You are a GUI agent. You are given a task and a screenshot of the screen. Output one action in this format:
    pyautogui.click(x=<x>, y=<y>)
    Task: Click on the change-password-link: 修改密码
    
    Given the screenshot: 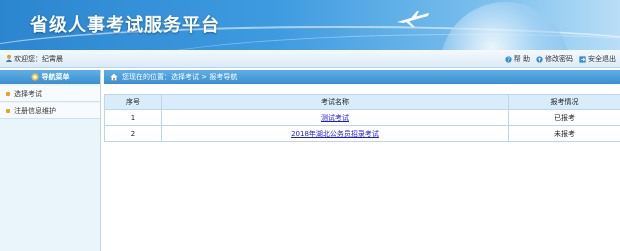 What is the action you would take?
    pyautogui.click(x=554, y=59)
    